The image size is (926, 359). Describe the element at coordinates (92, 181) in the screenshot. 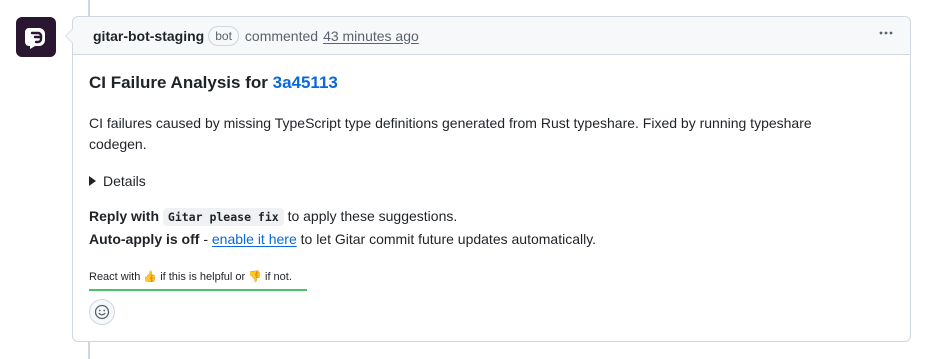

I see `triangle-right-icon` at that location.